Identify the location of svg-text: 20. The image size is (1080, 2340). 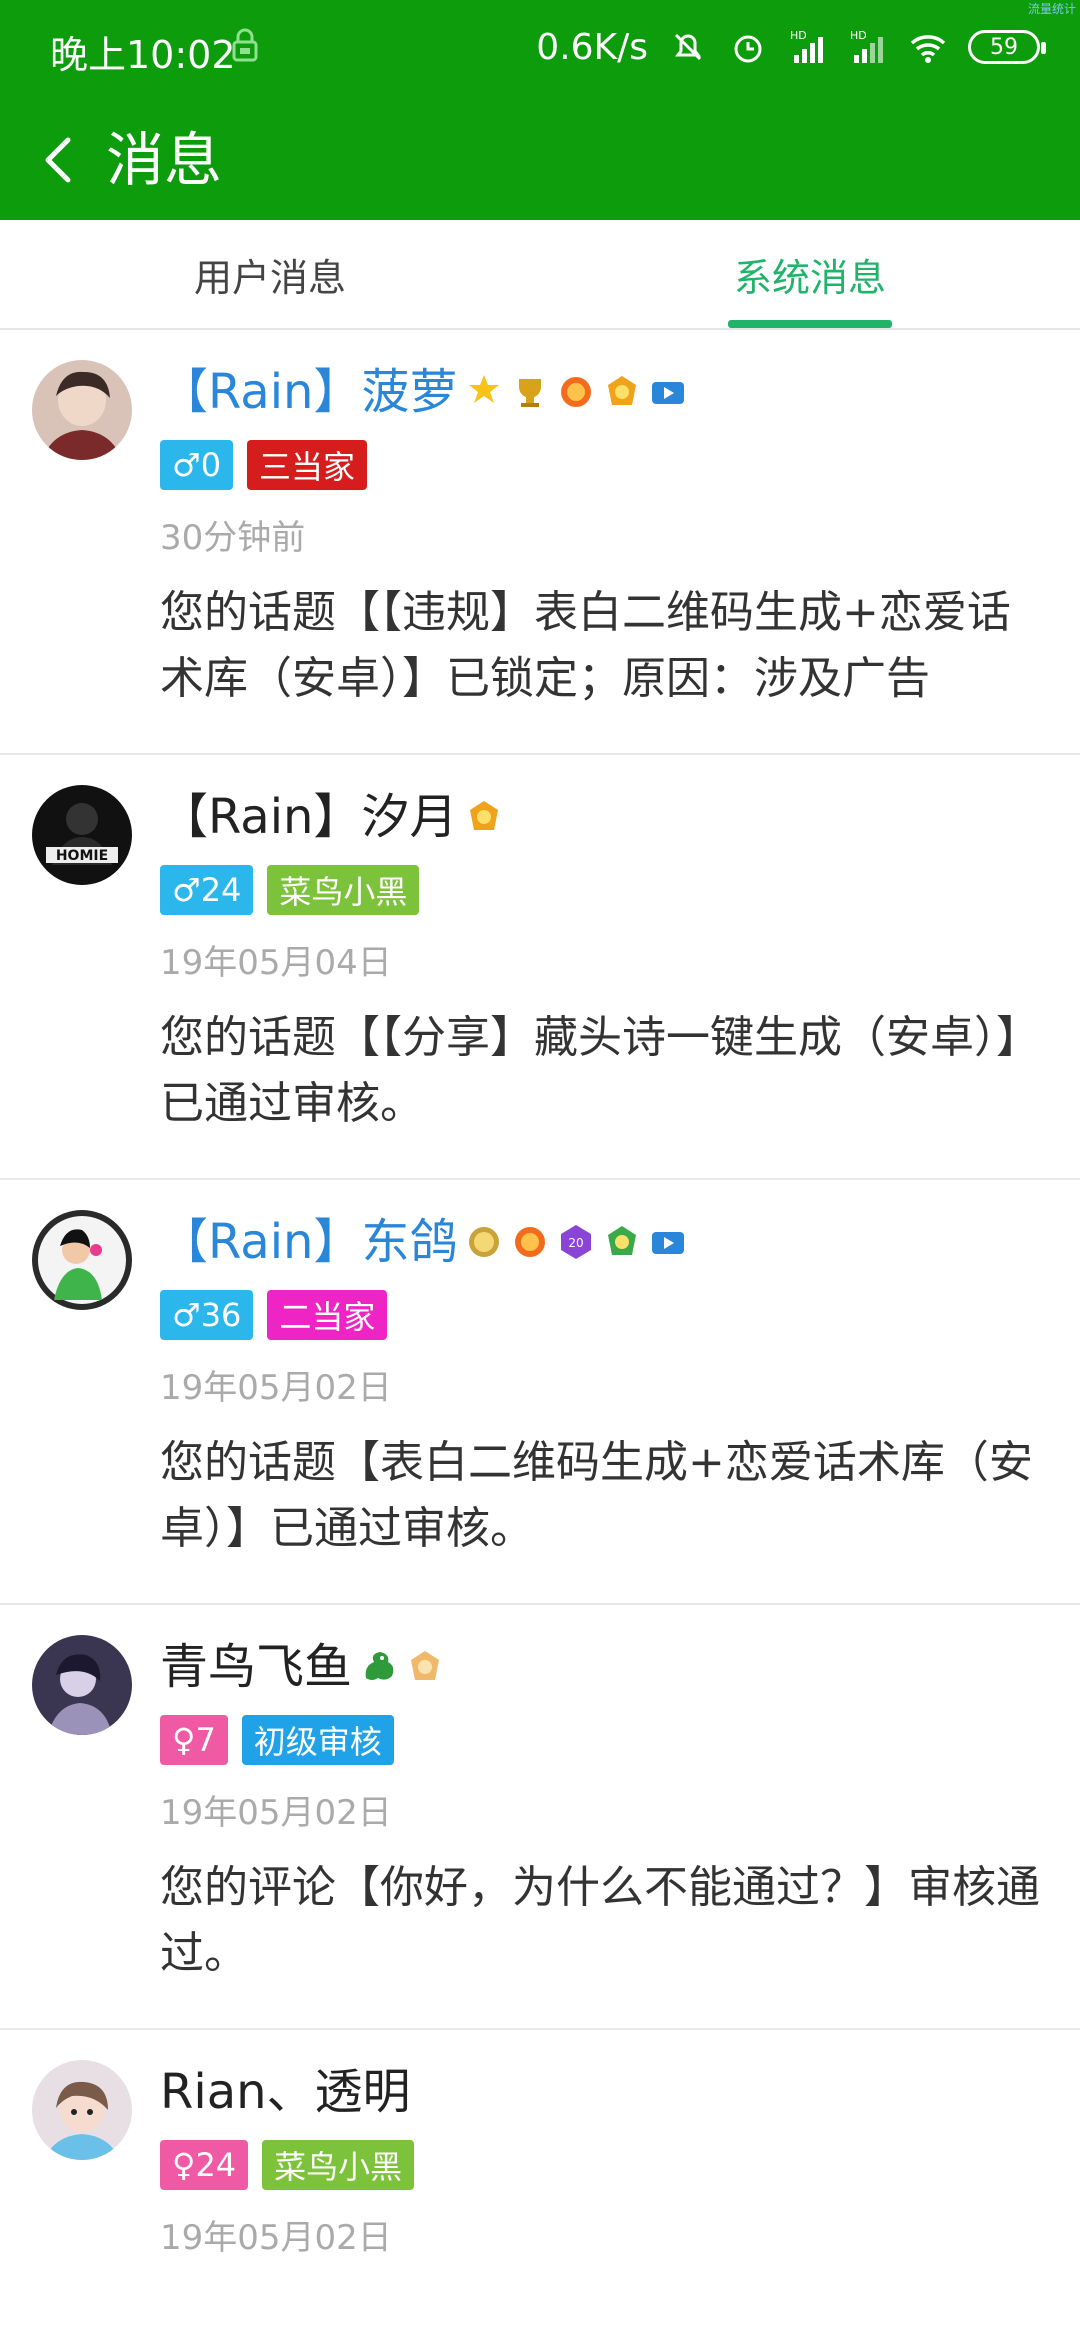
(576, 1243).